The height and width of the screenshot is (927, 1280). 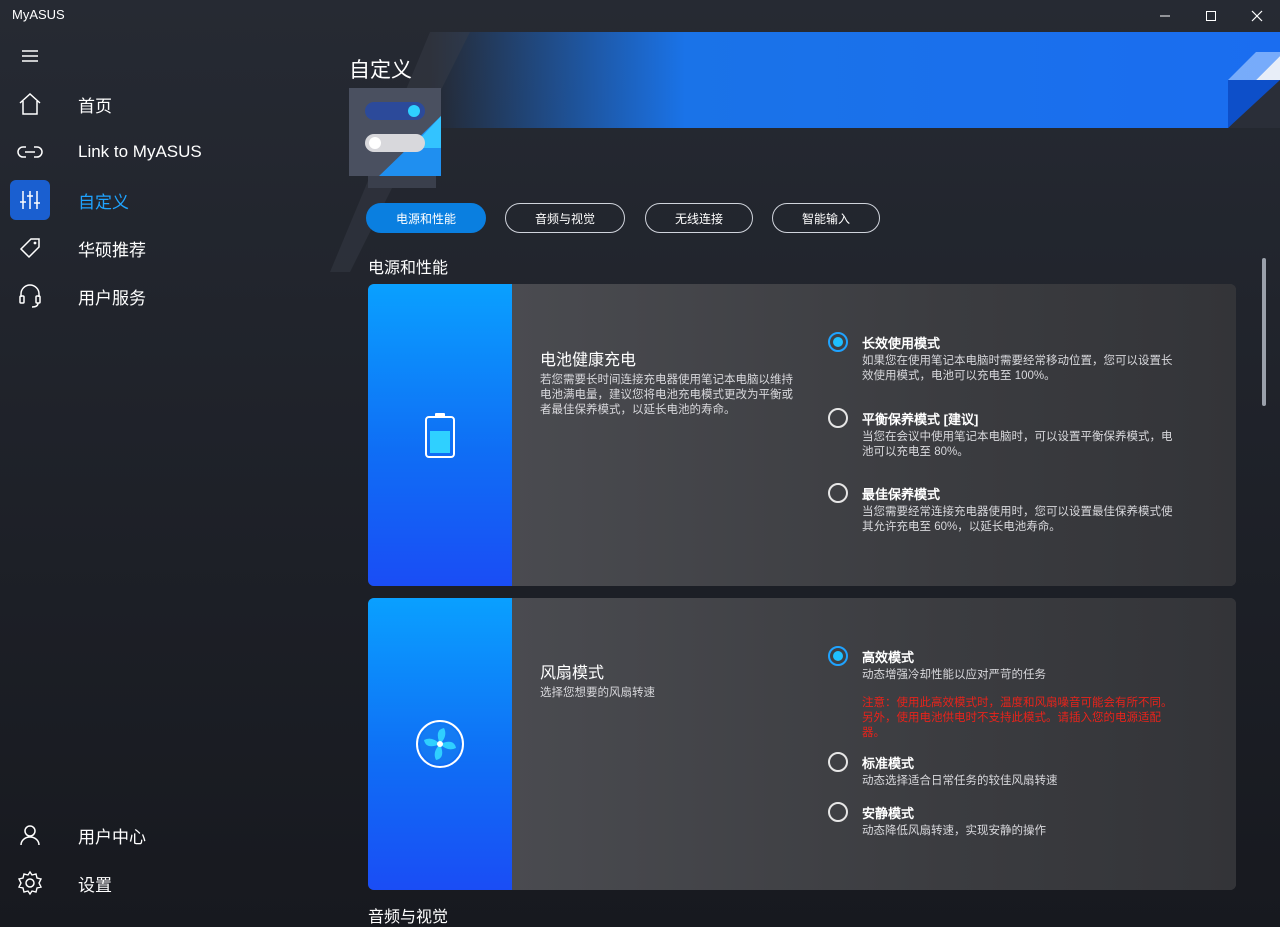 I want to click on scrollbar-thumb, so click(x=1264, y=332).